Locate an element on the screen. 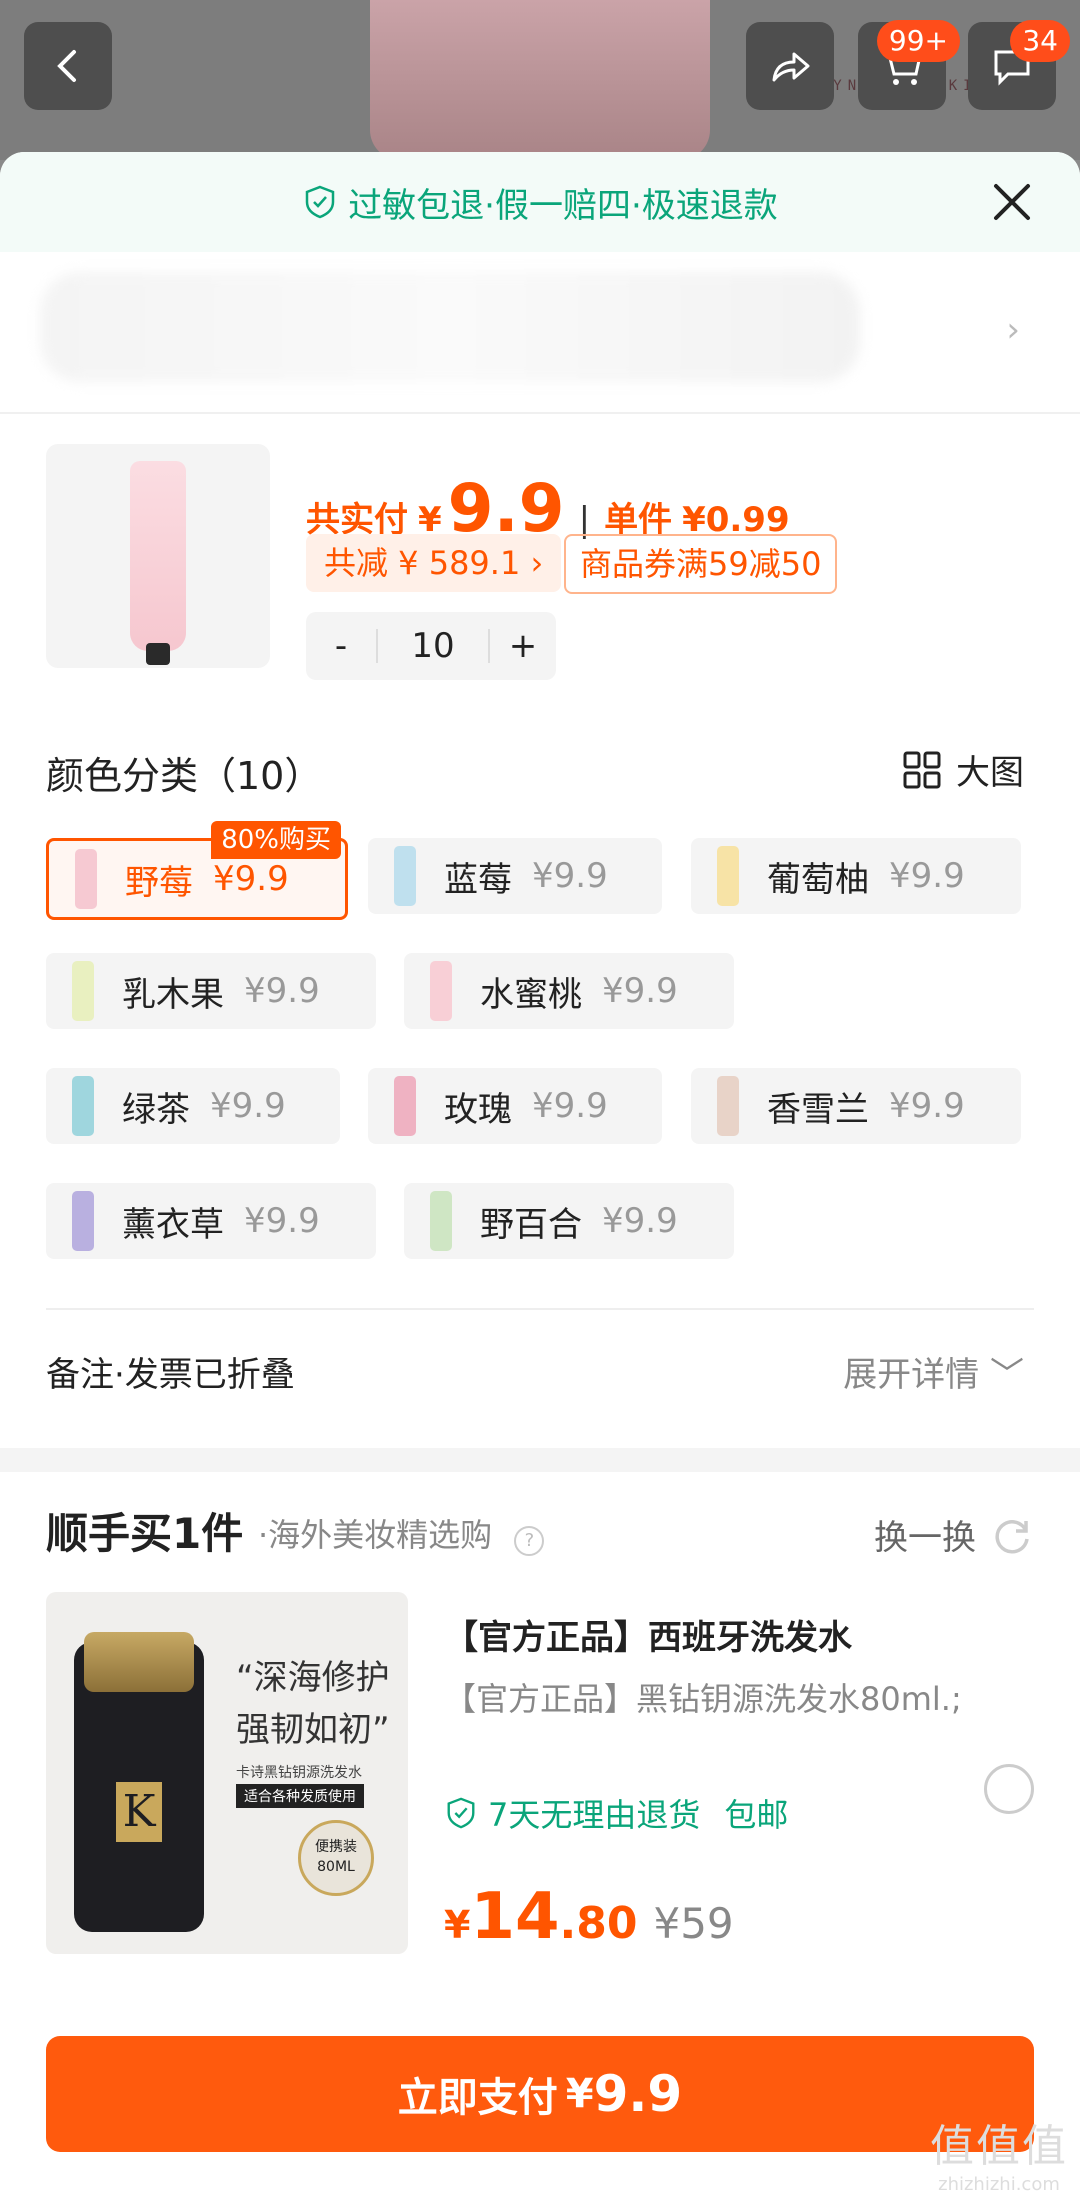 This screenshot has height=2197, width=1080. option-name: 薰衣草 is located at coordinates (173, 1224).